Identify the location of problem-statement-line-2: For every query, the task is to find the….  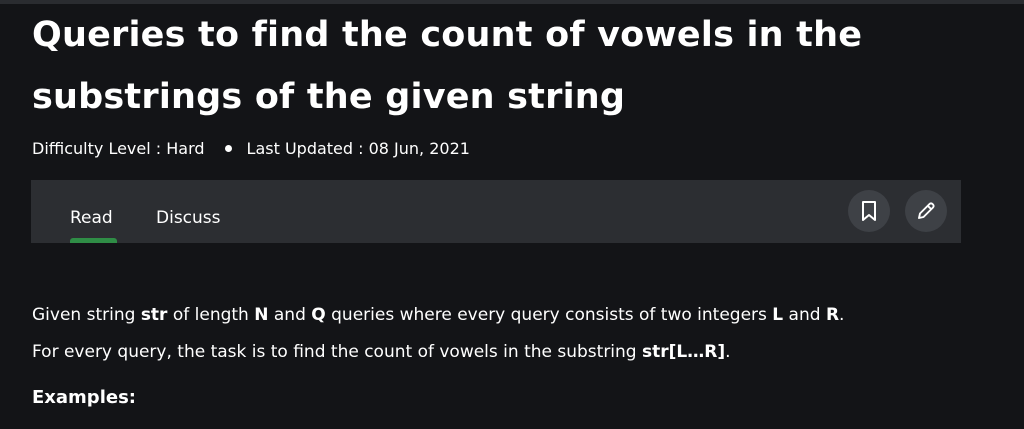
(381, 352).